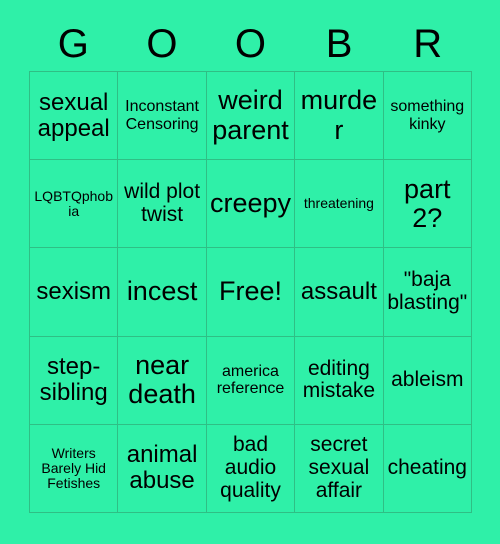 This screenshot has height=544, width=500. I want to click on bingo-cell-r5c2: animal abuse, so click(162, 468).